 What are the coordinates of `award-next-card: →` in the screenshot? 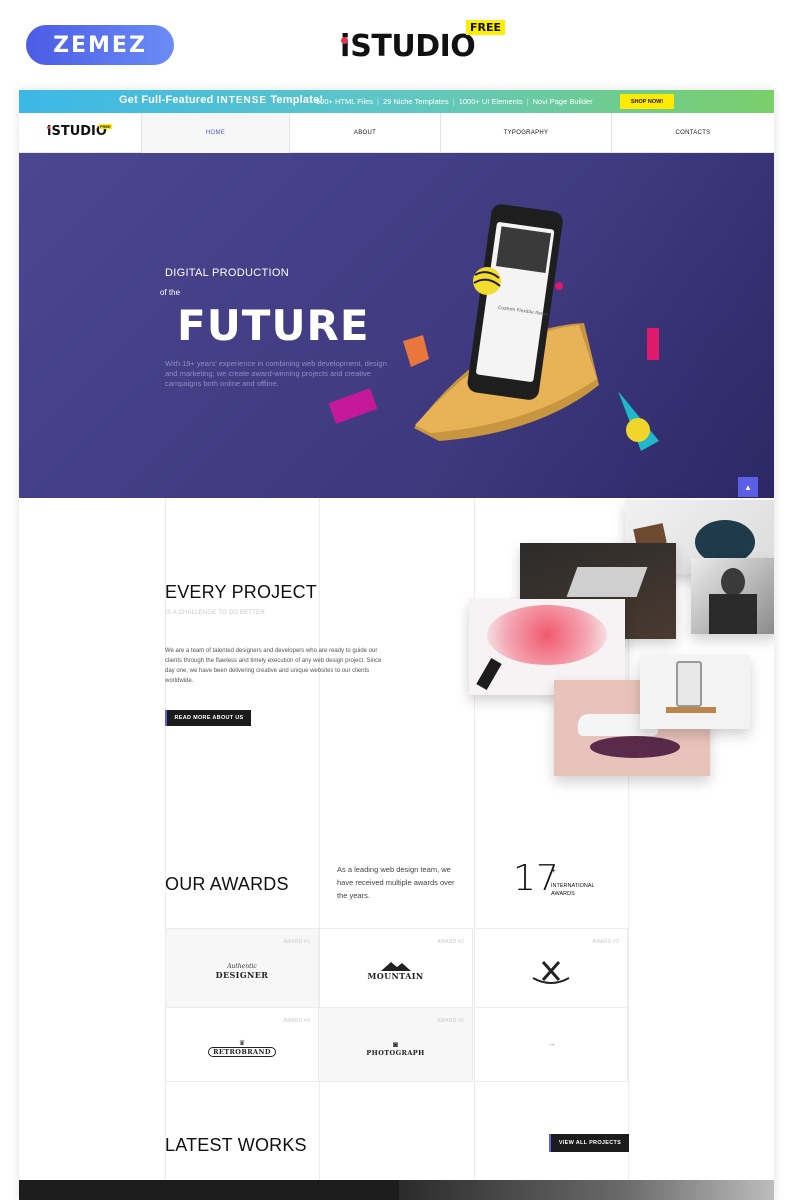 It's located at (551, 1045).